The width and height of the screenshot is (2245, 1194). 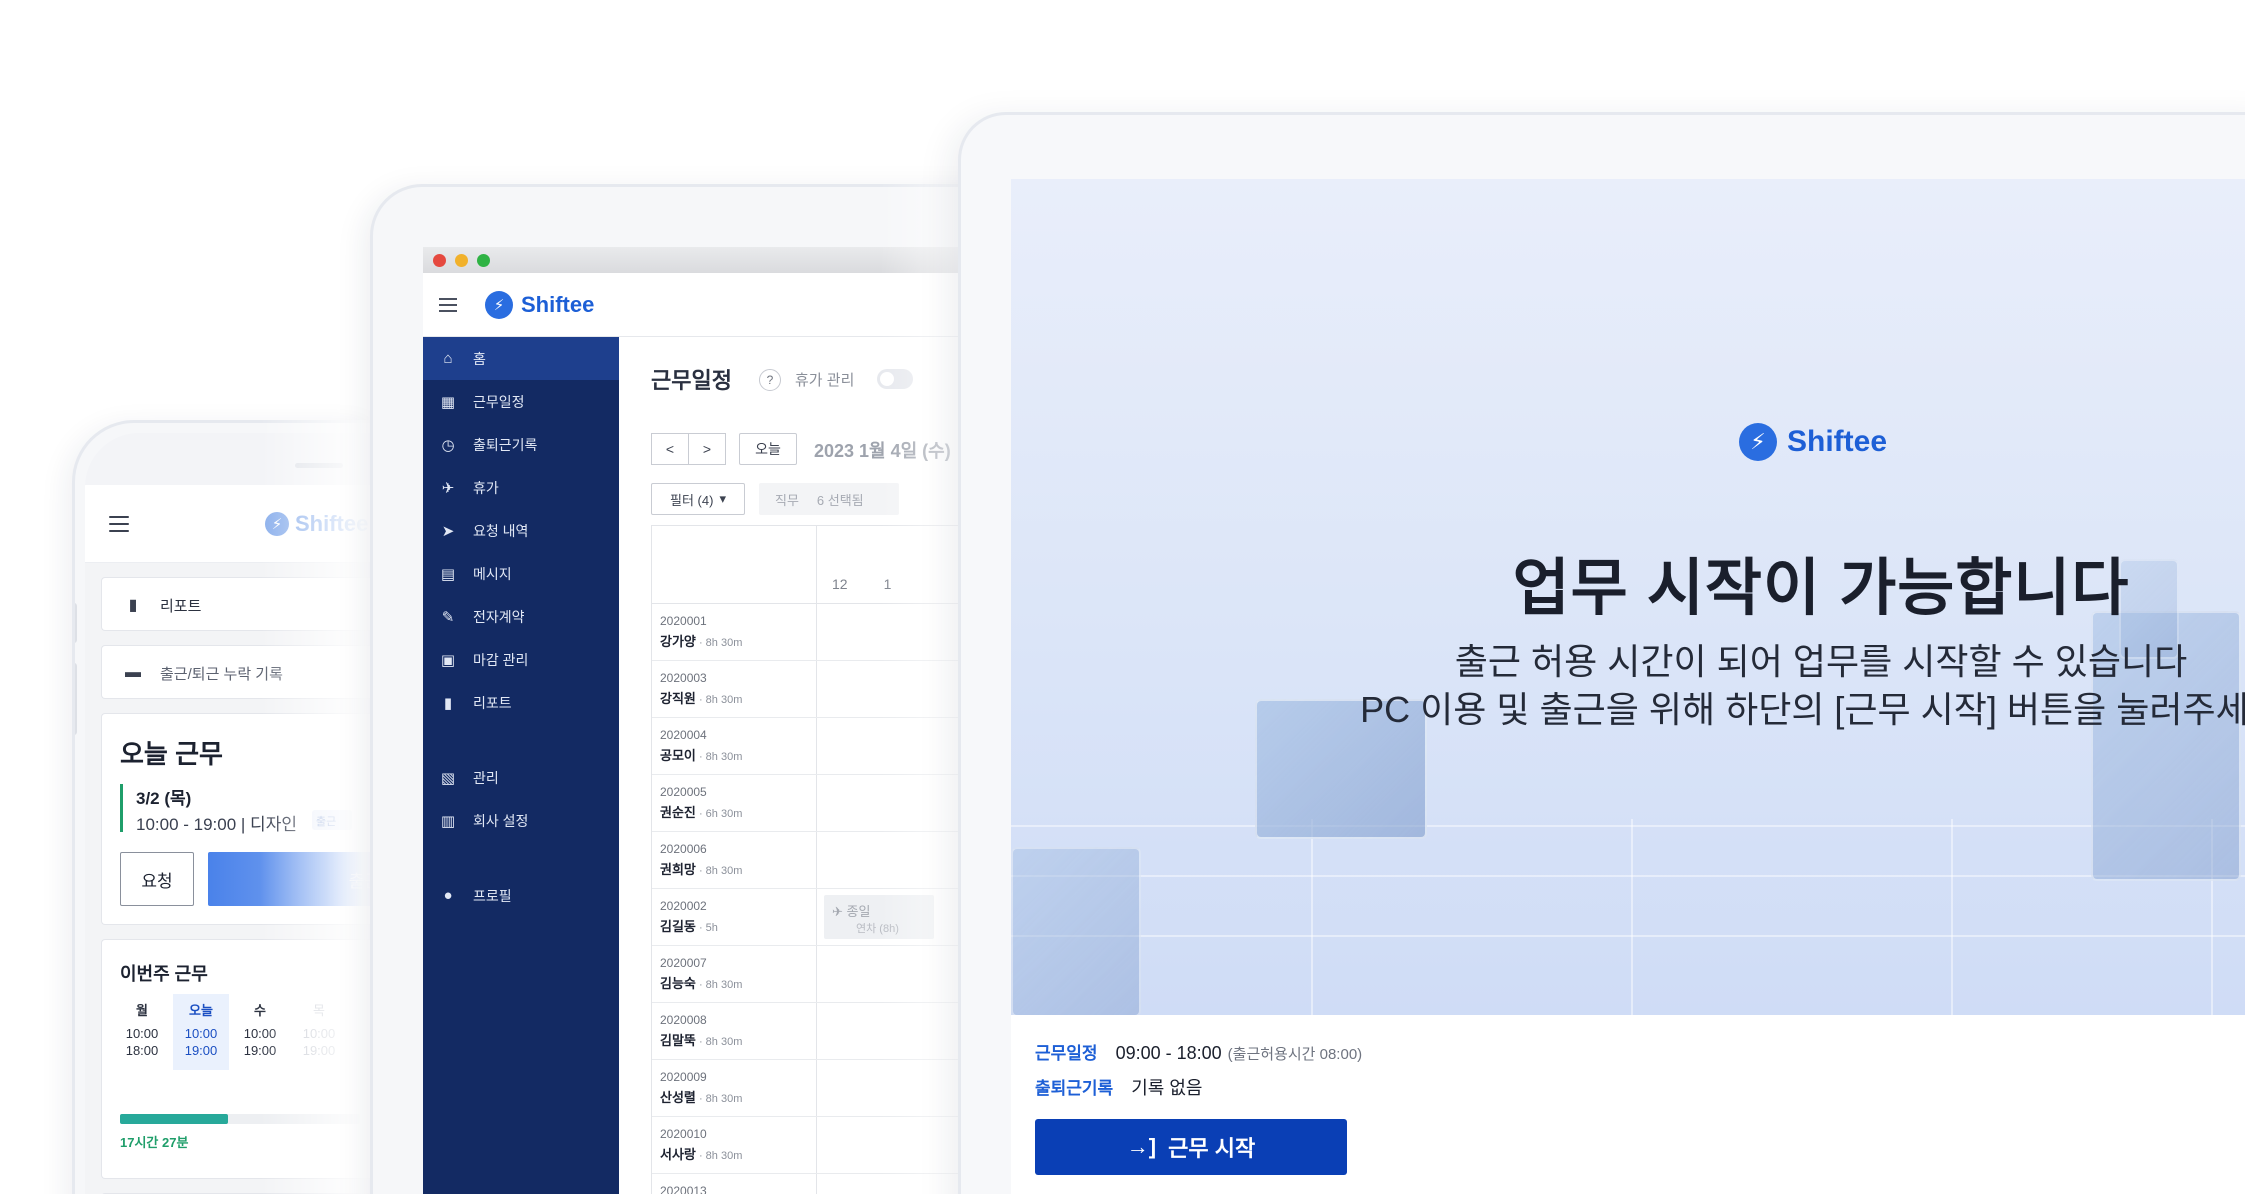 What do you see at coordinates (840, 584) in the screenshot?
I see `hour-label: 12` at bounding box center [840, 584].